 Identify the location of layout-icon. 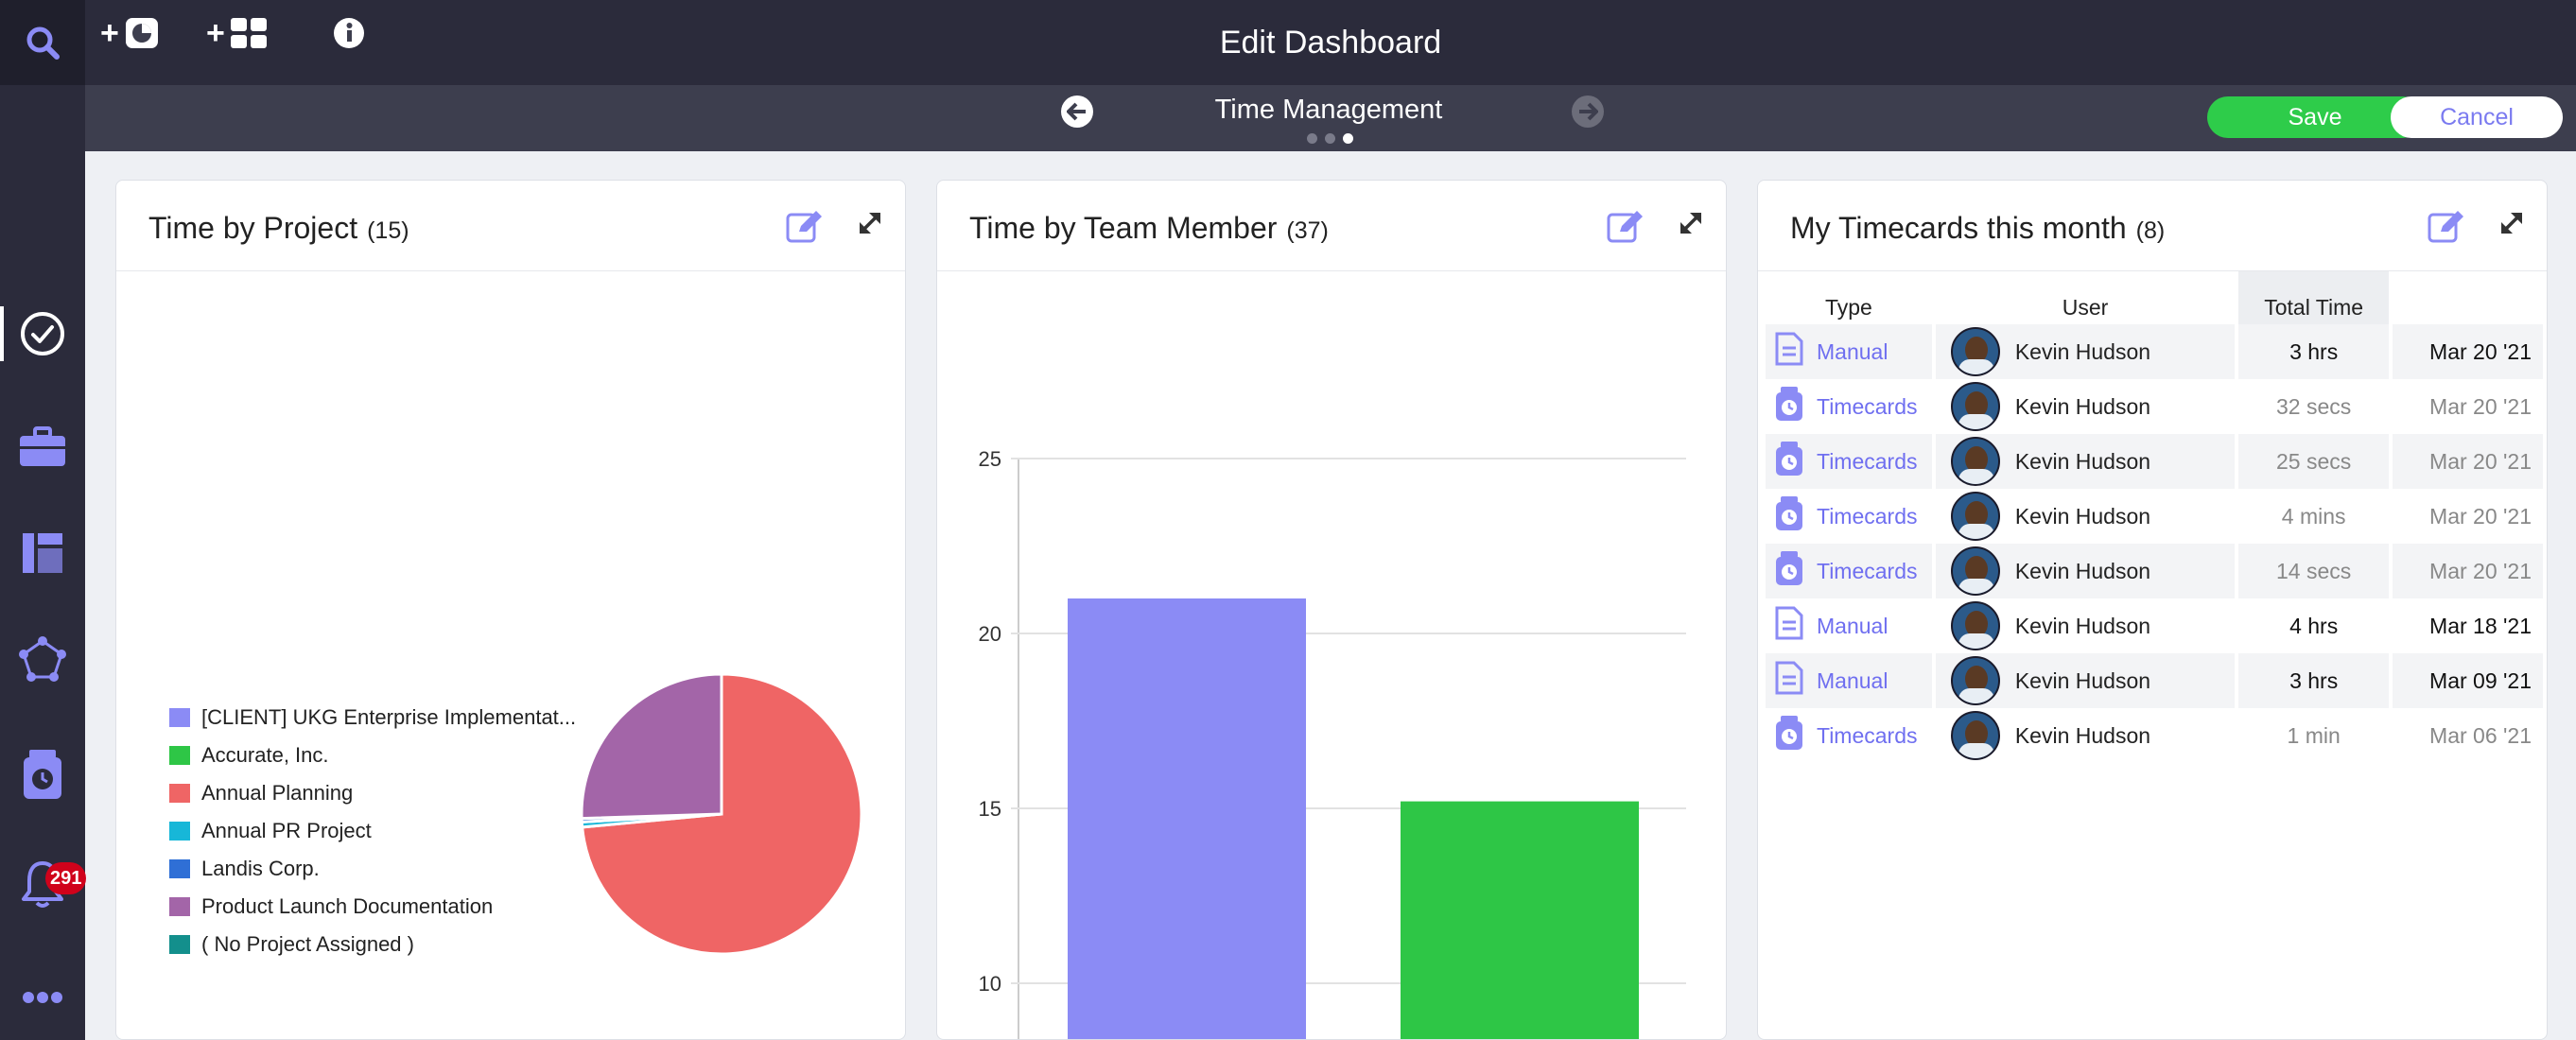
(42, 553).